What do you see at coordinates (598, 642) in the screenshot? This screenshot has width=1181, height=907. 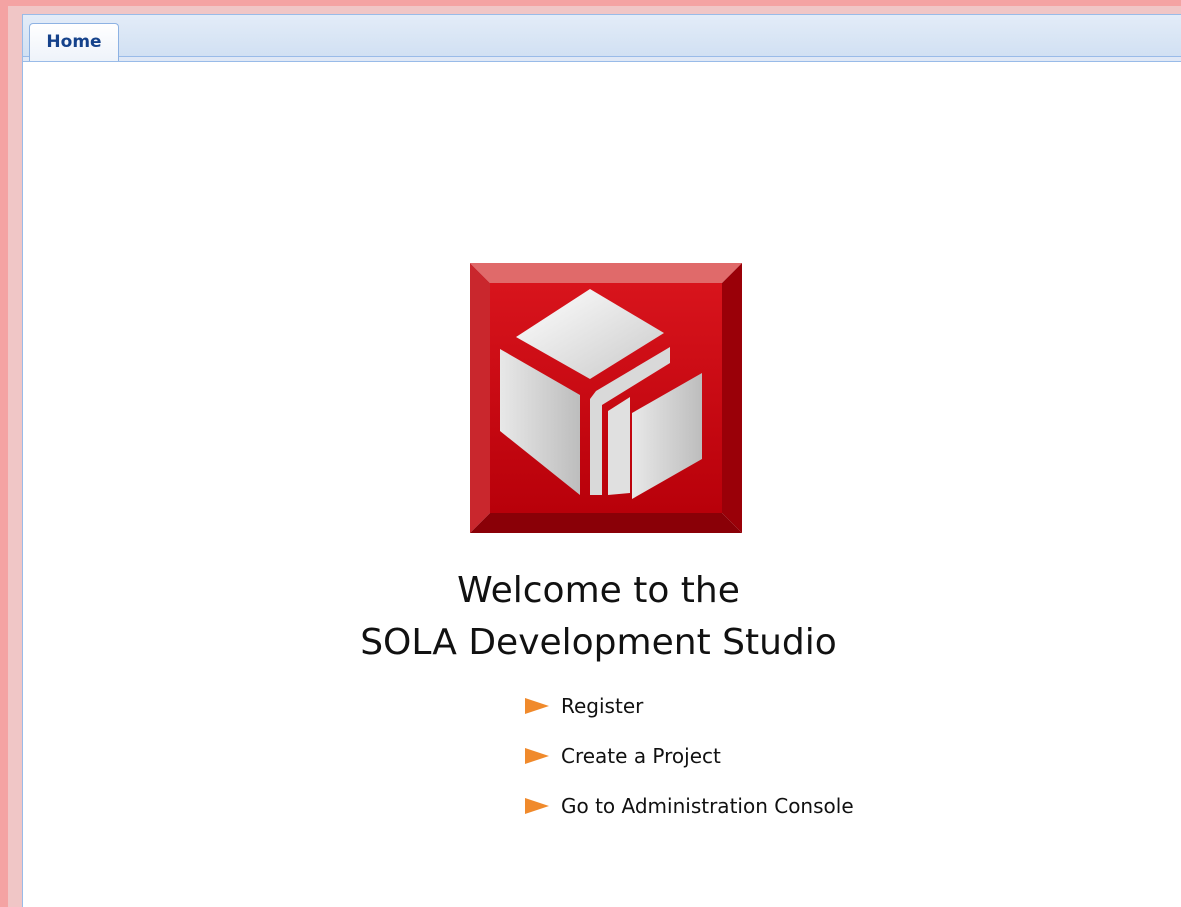 I see `welcome-line-2: SOLA Development Studio` at bounding box center [598, 642].